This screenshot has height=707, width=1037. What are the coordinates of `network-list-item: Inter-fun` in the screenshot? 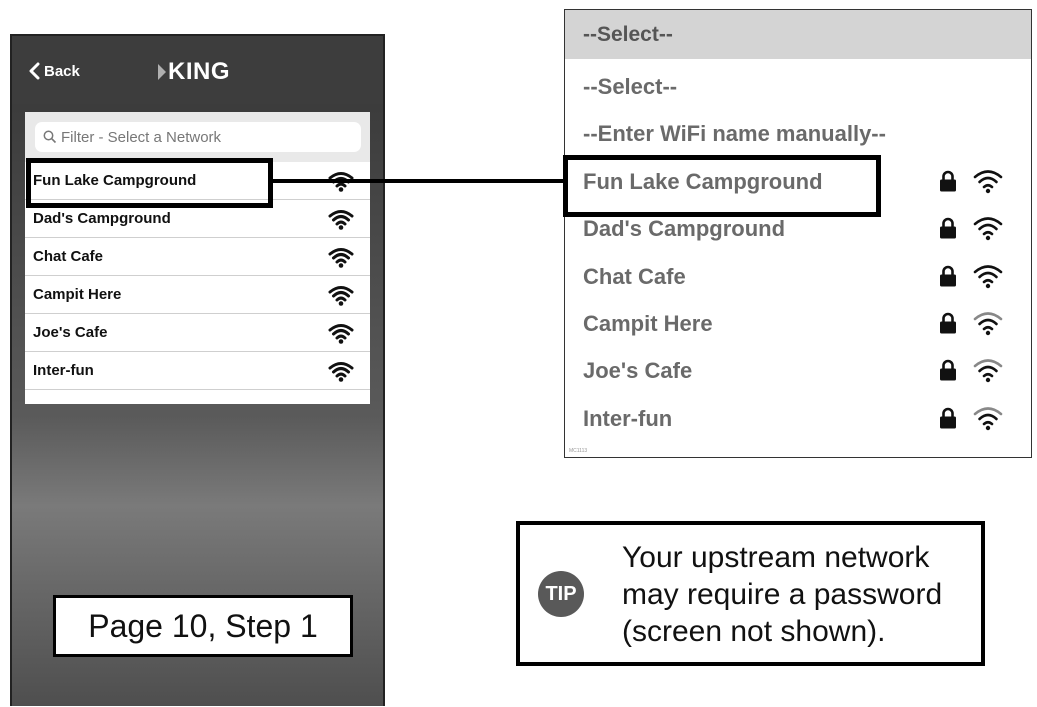 It's located at (197, 371).